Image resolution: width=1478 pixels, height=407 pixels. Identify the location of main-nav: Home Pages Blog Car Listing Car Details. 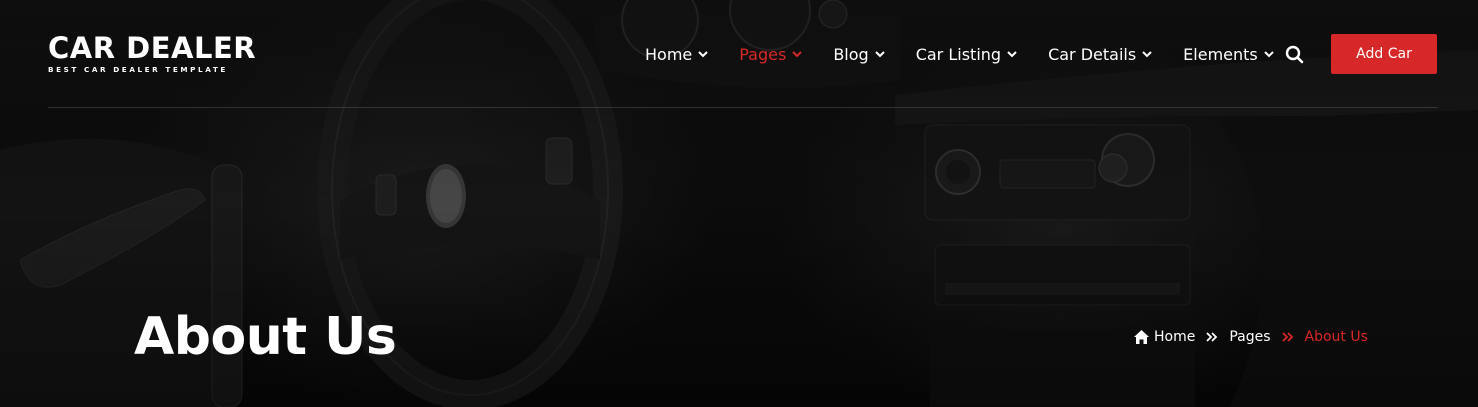
(960, 54).